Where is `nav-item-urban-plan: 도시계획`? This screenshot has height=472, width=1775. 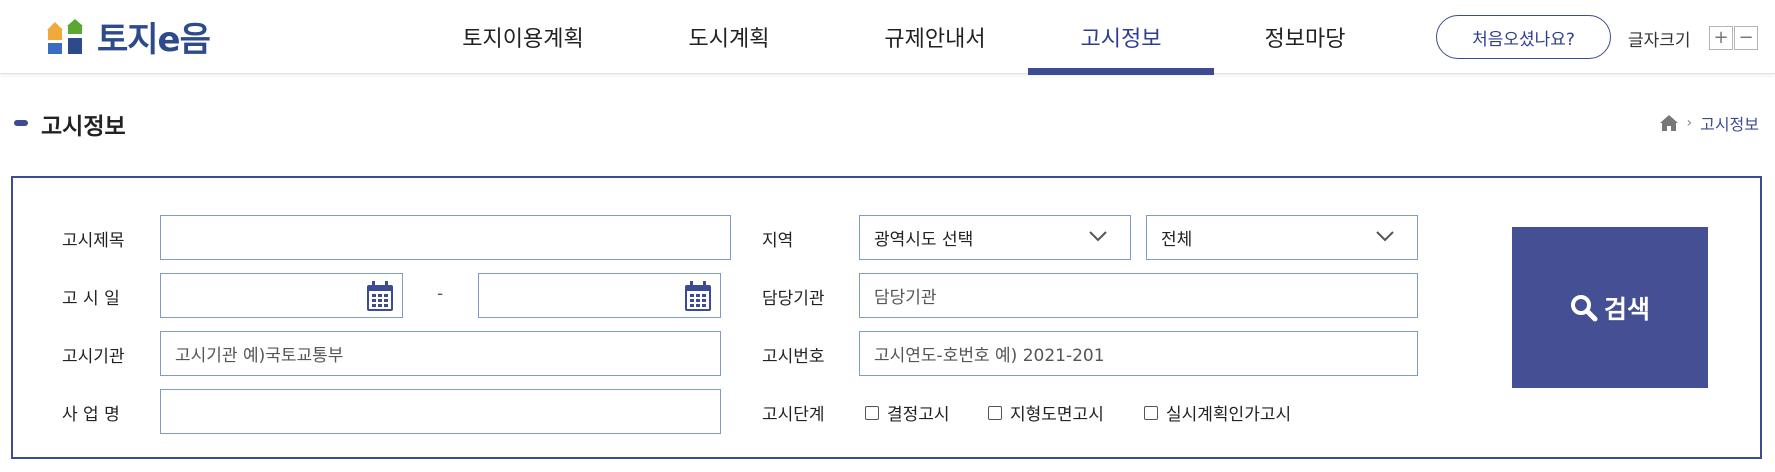
nav-item-urban-plan: 도시계획 is located at coordinates (729, 37).